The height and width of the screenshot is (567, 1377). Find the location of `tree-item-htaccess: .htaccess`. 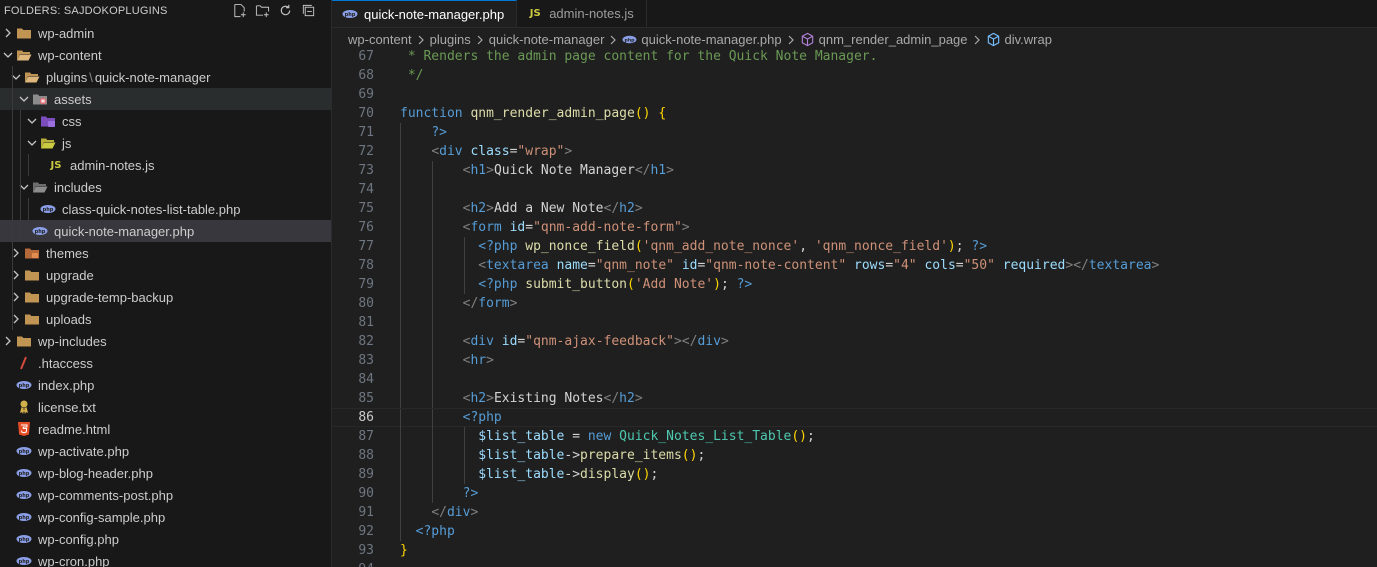

tree-item-htaccess: .htaccess is located at coordinates (165, 363).